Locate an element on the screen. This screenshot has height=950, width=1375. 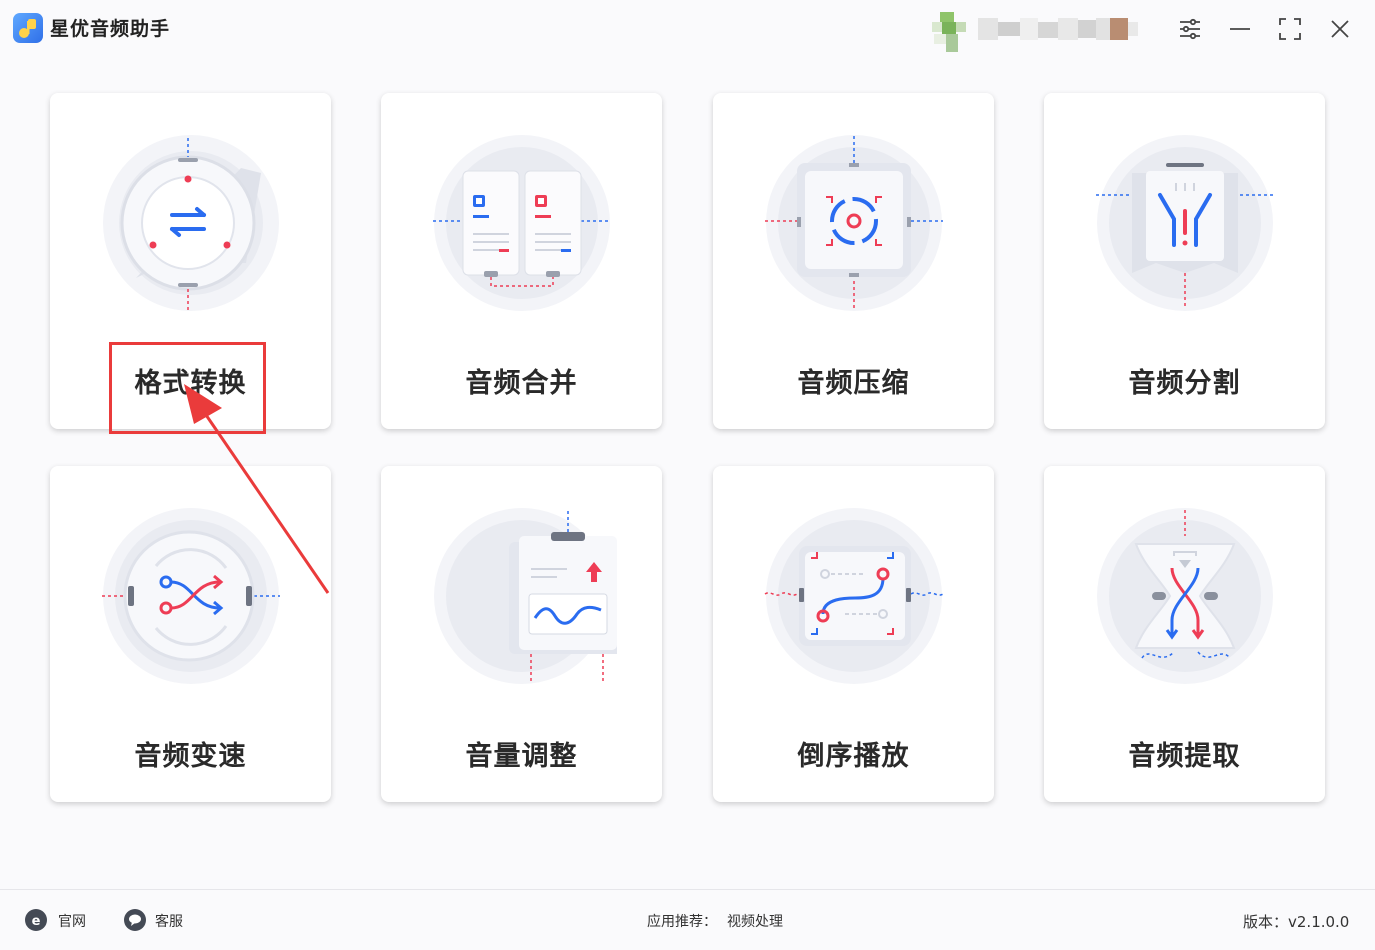
chat-bubble-icon is located at coordinates (135, 920).